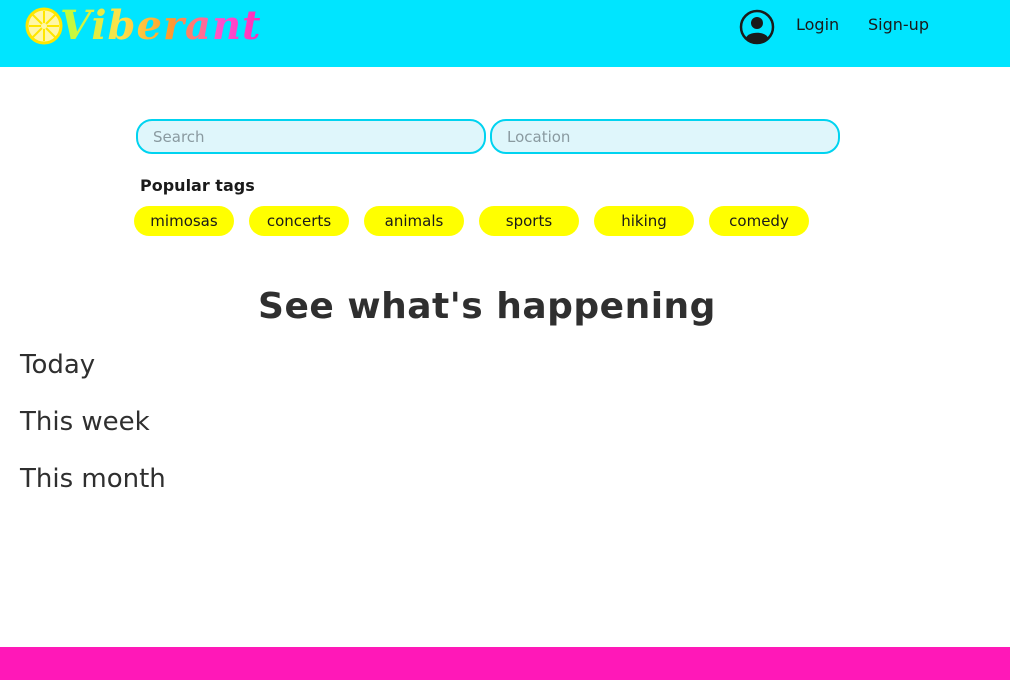 The height and width of the screenshot is (680, 1010). Describe the element at coordinates (311, 136) in the screenshot. I see `search-input` at that location.